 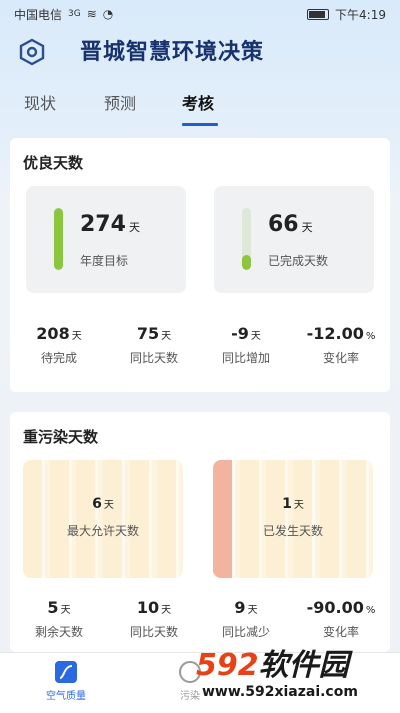 I want to click on stat-value: -12.00, so click(x=335, y=333).